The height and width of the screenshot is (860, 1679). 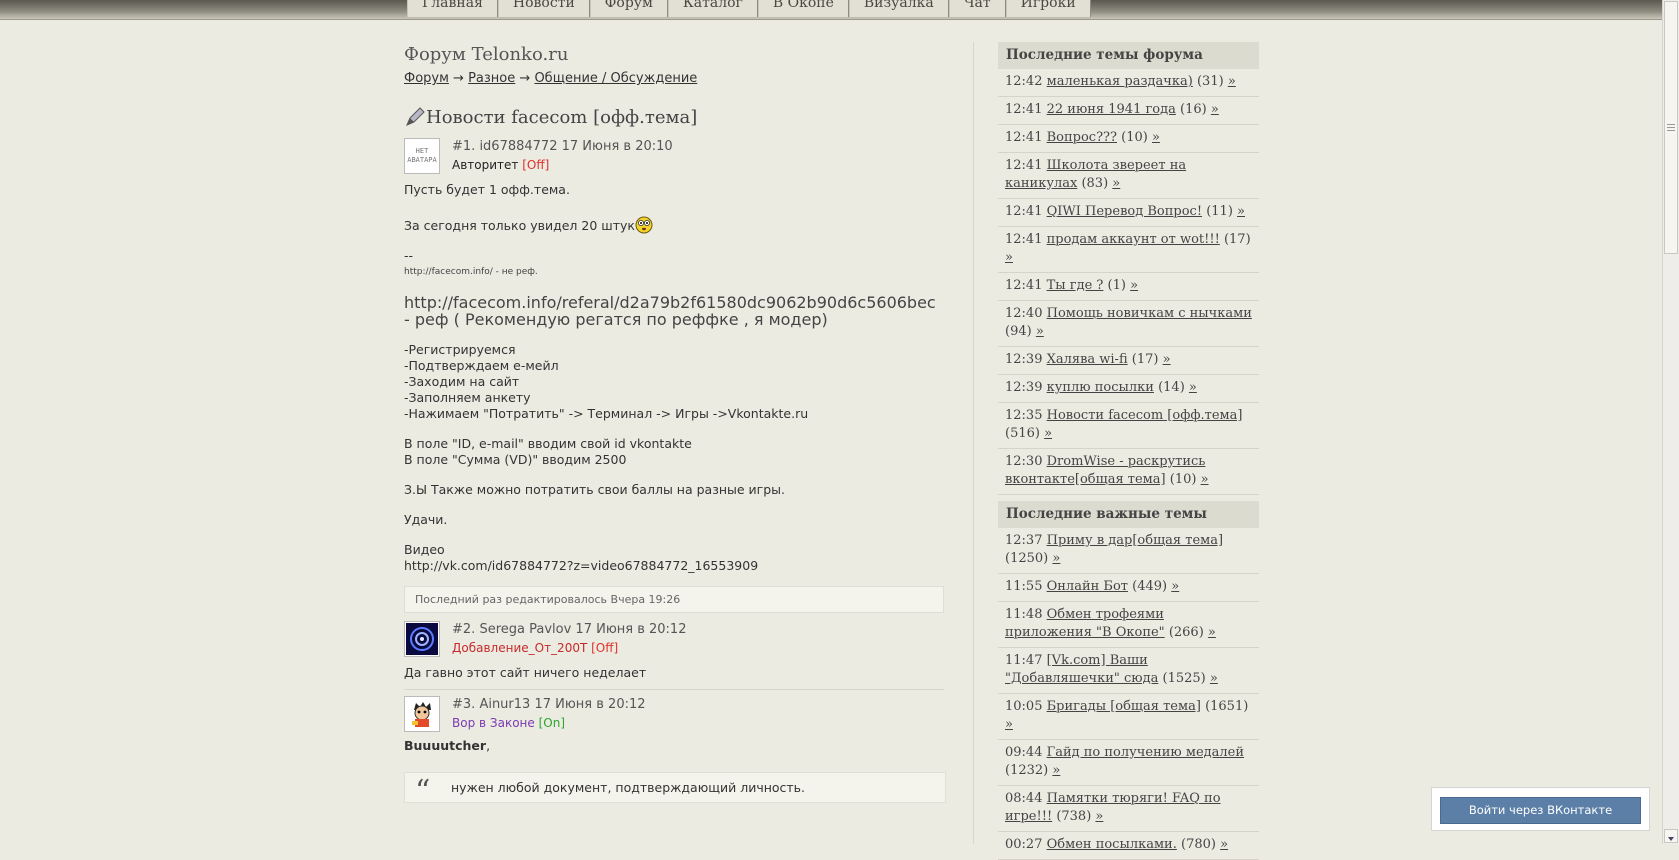 I want to click on topic-link: Халява wi-fi, so click(x=1087, y=359).